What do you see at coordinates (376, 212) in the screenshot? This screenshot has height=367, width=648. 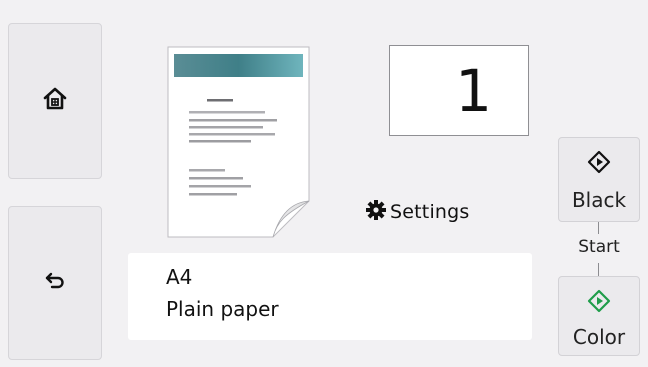 I see `gear-icon` at bounding box center [376, 212].